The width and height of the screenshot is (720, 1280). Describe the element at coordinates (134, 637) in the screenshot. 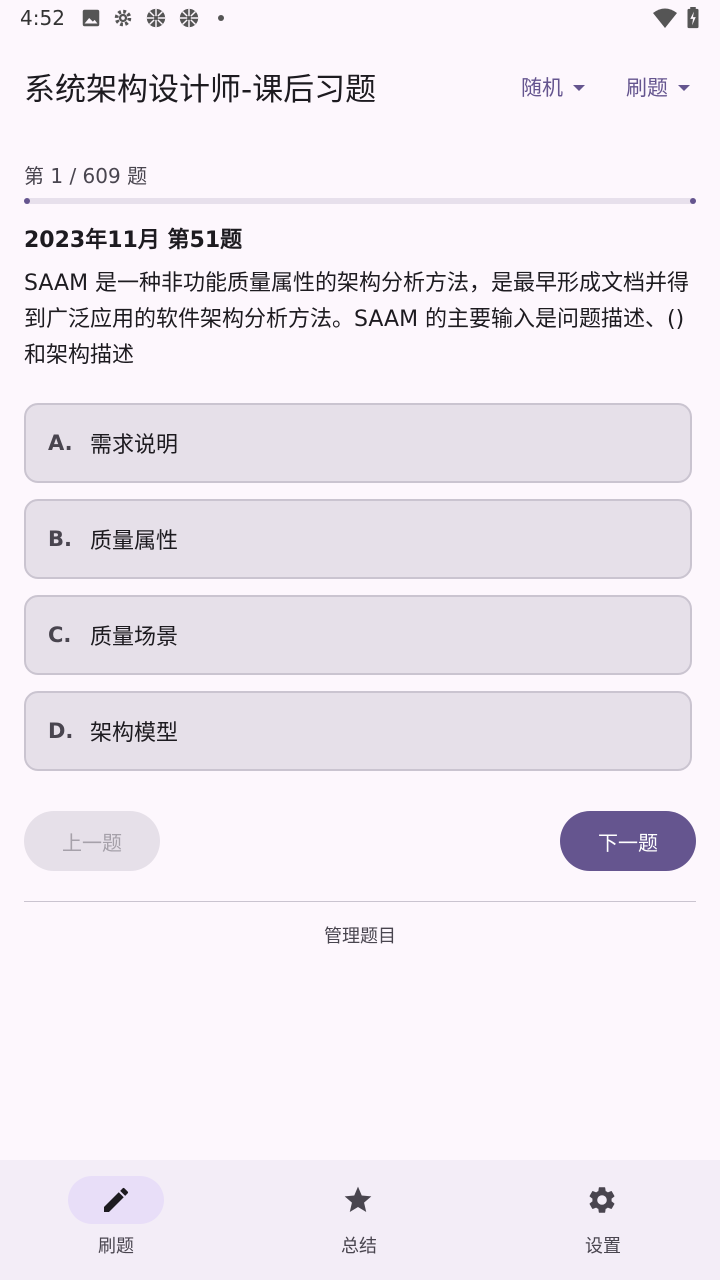

I see `option-text: 质量场景` at that location.